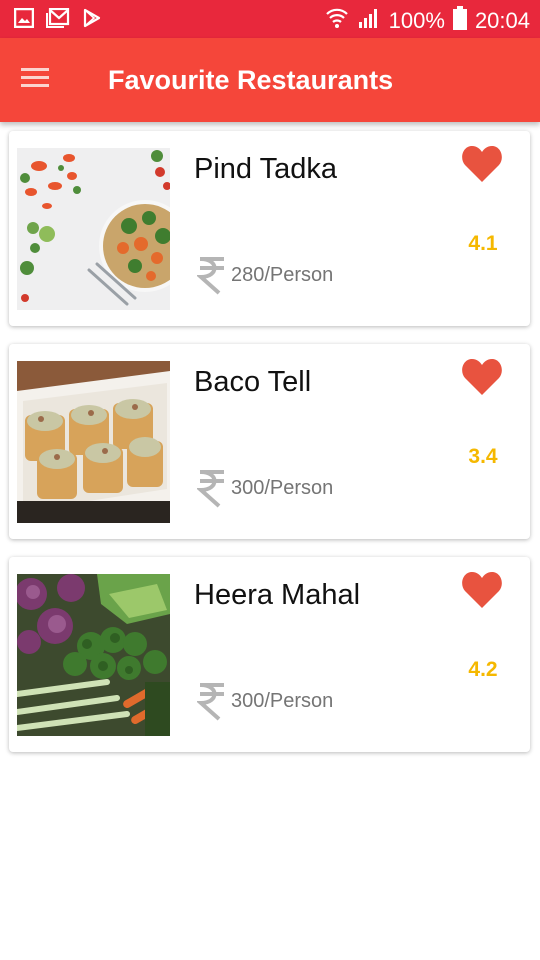 The height and width of the screenshot is (960, 540). Describe the element at coordinates (416, 20) in the screenshot. I see `battery-percent: 100%` at that location.